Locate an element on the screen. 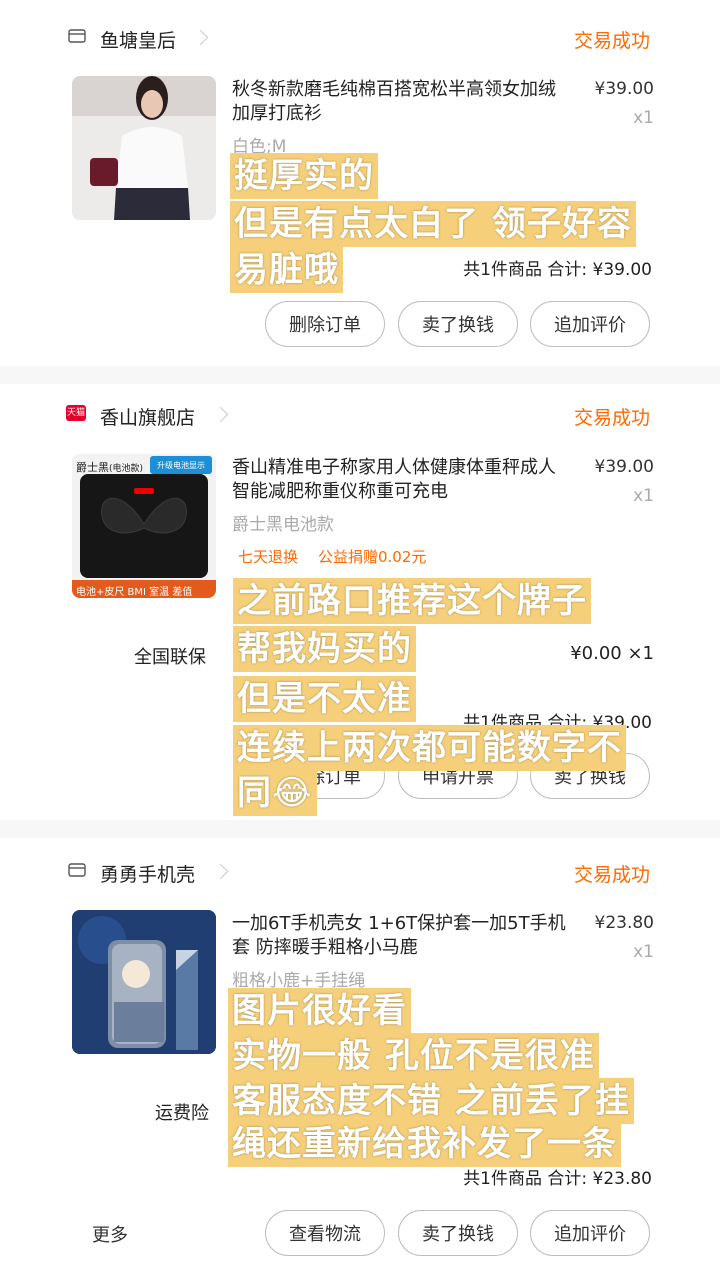 Image resolution: width=720 pixels, height=1280 pixels. thumbnail-label: 升级电池显示 is located at coordinates (181, 465).